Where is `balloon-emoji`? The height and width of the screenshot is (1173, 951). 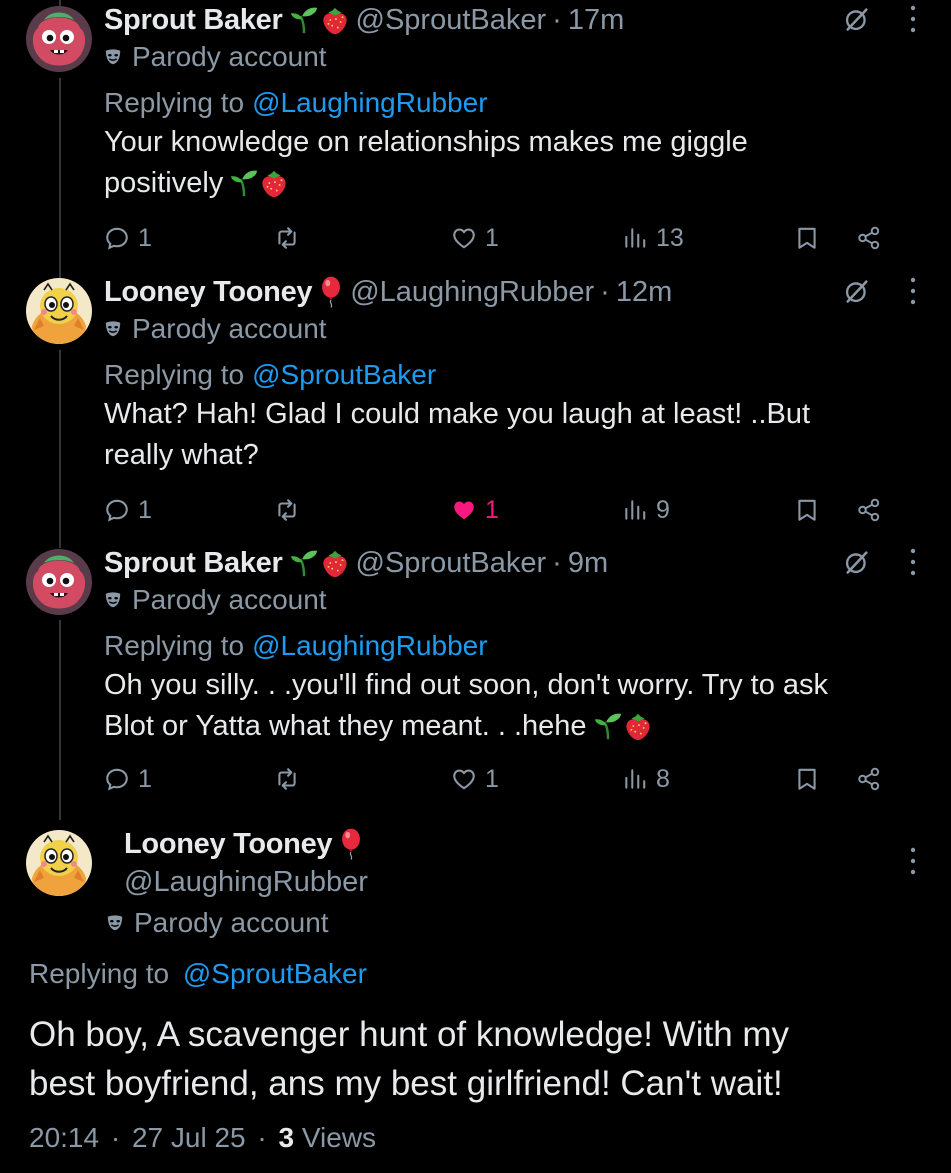
balloon-emoji is located at coordinates (331, 292).